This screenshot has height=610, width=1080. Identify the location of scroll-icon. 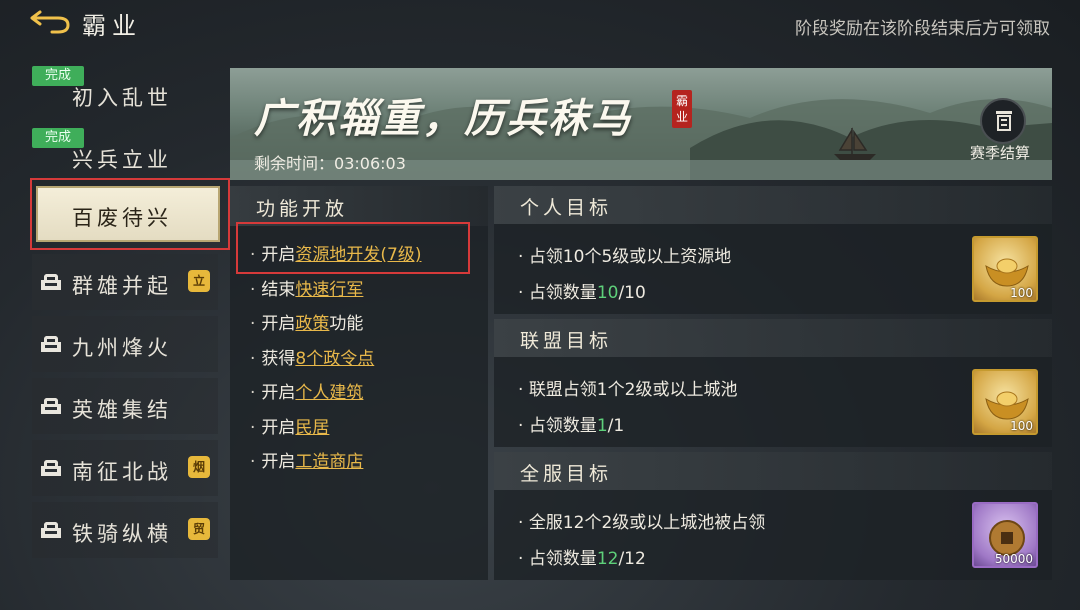
(1004, 121).